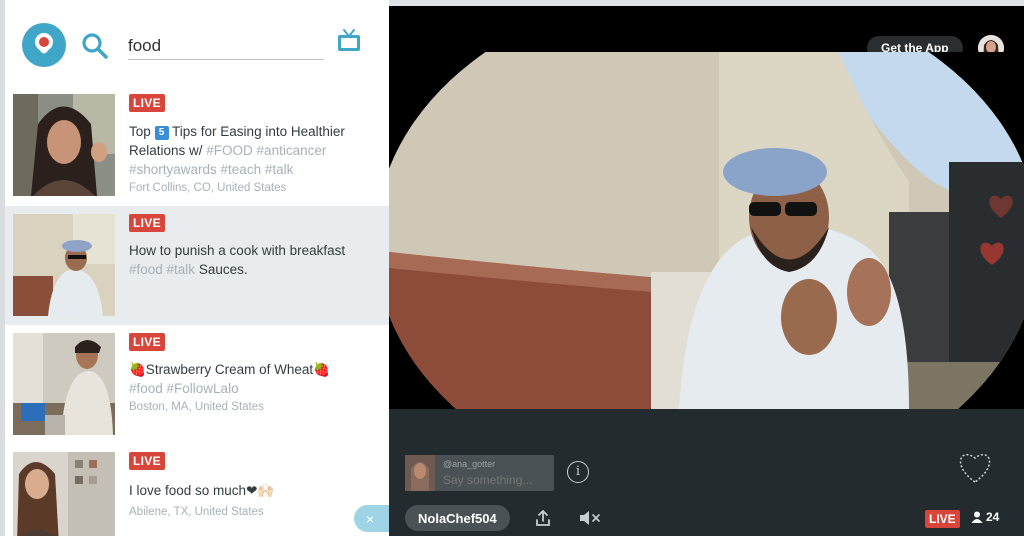 This screenshot has height=536, width=1024. What do you see at coordinates (226, 45) in the screenshot?
I see `search-input` at bounding box center [226, 45].